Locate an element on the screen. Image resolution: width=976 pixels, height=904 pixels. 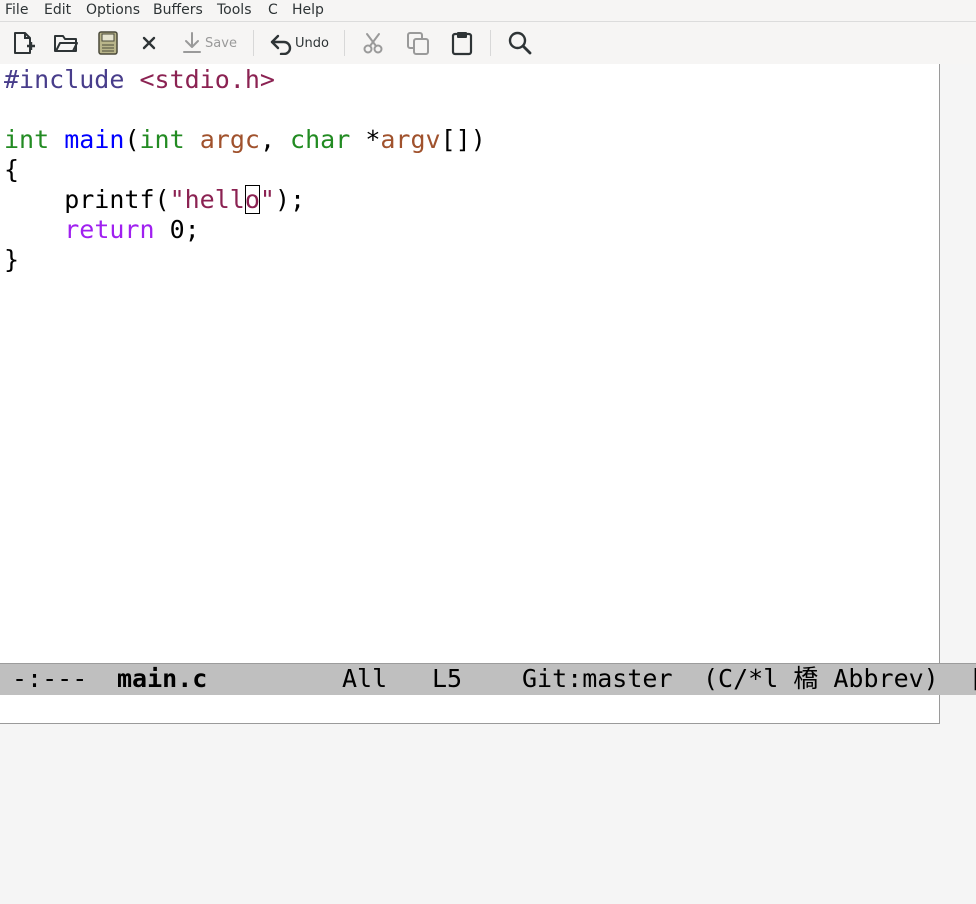
open-file-button is located at coordinates (66, 43).